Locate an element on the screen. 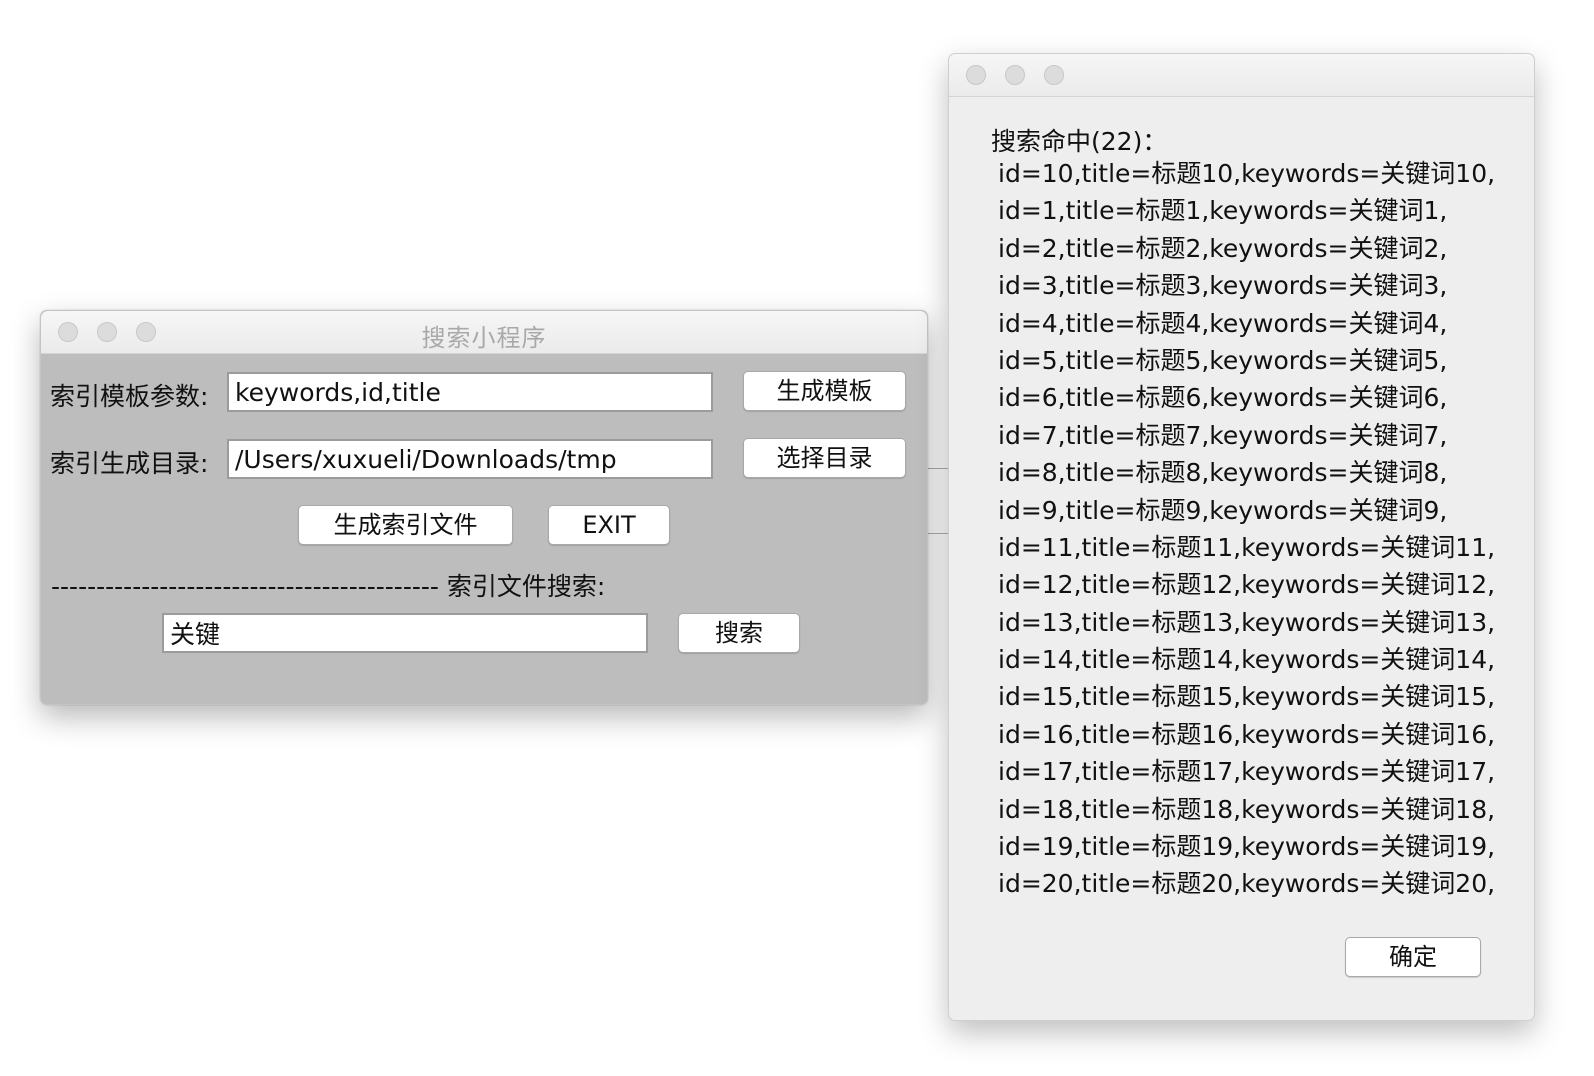  minimize-icon is located at coordinates (1015, 75).